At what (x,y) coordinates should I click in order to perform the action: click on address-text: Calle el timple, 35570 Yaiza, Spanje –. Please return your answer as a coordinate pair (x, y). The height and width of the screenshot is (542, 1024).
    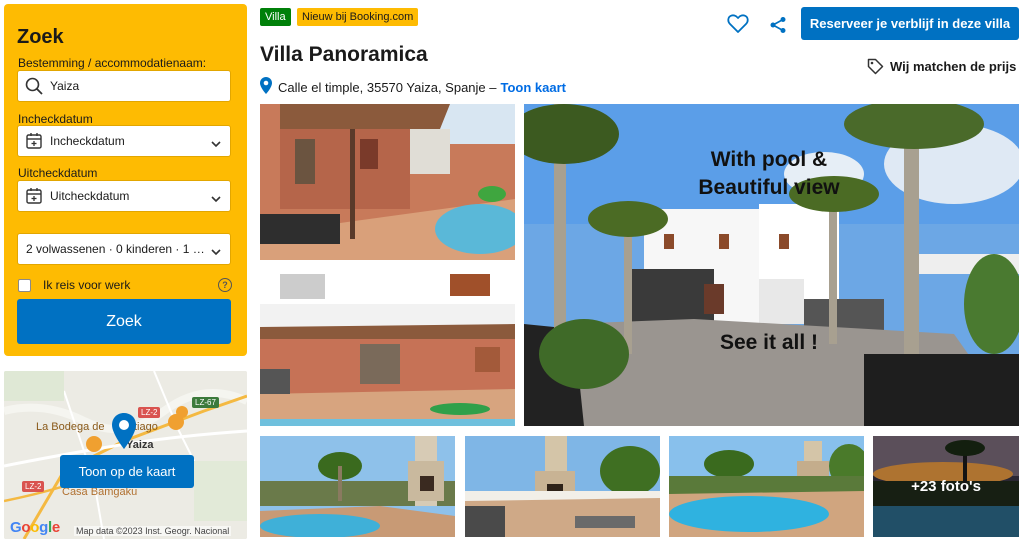
    Looking at the image, I should click on (387, 87).